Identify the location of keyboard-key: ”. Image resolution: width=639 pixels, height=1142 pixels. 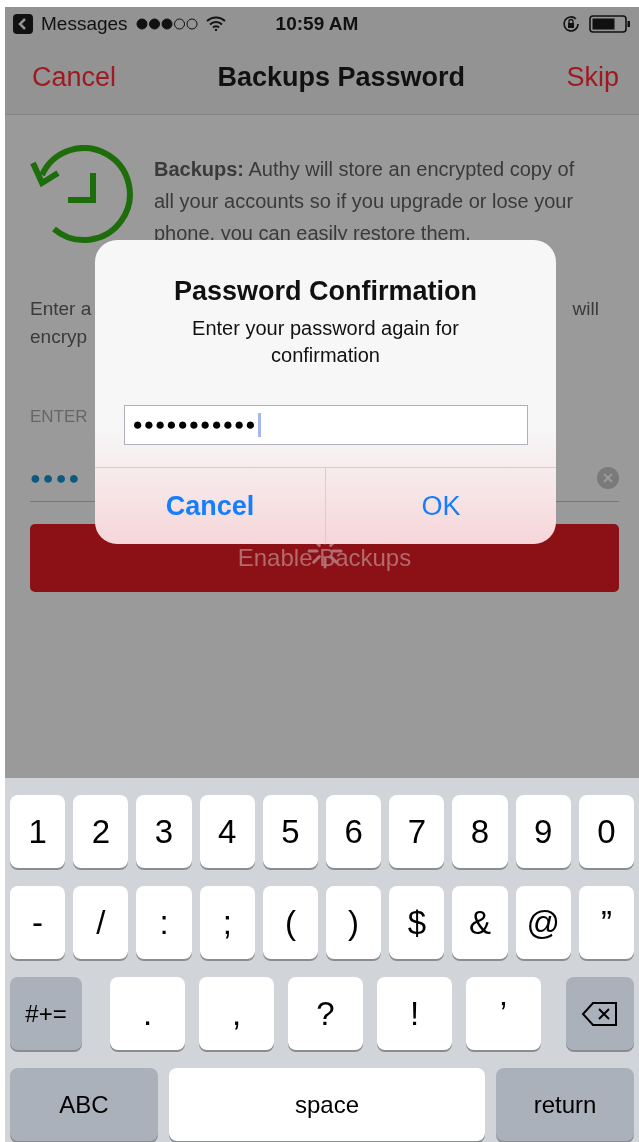
(606, 922).